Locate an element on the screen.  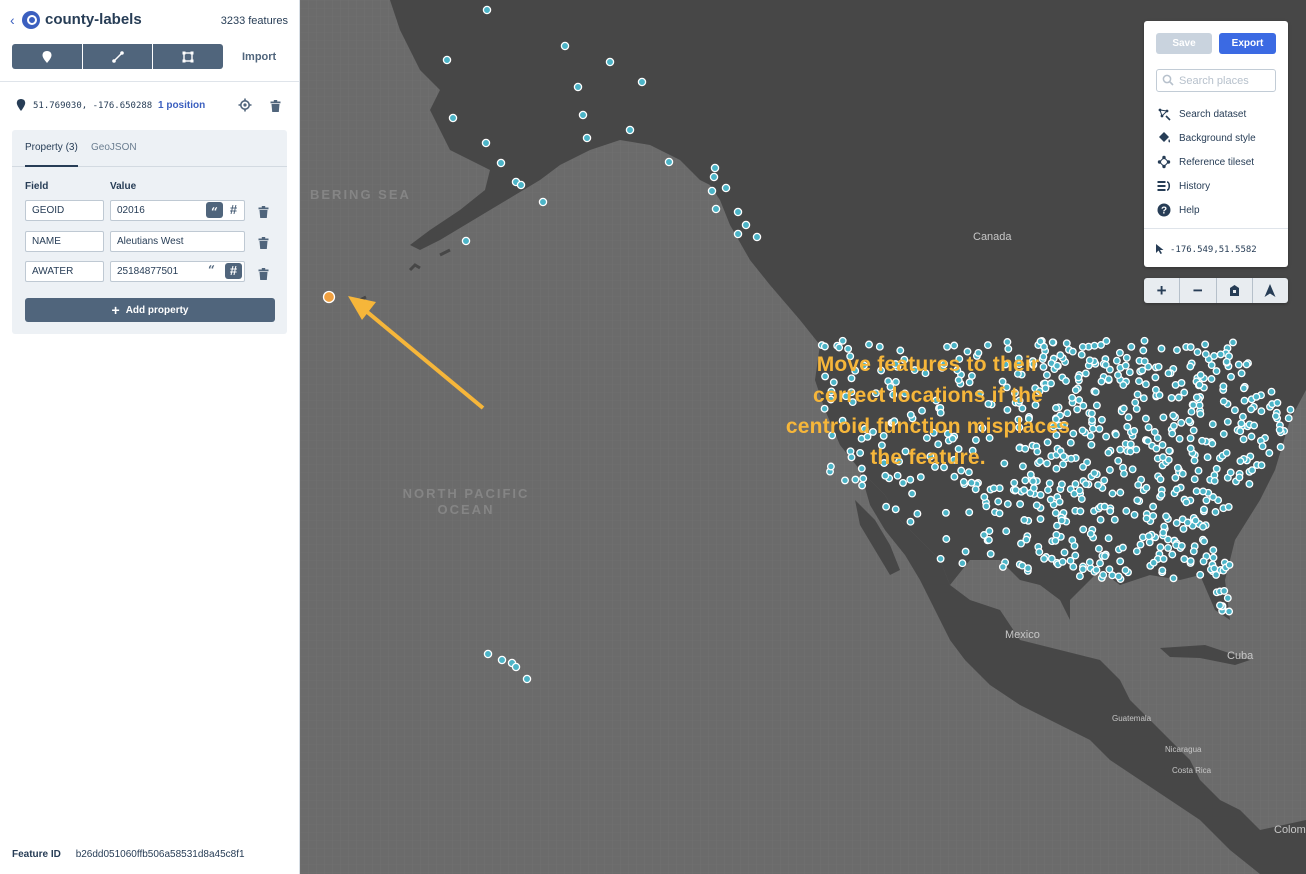
menu-reference-tileset: Reference tileset is located at coordinates (1219, 166).